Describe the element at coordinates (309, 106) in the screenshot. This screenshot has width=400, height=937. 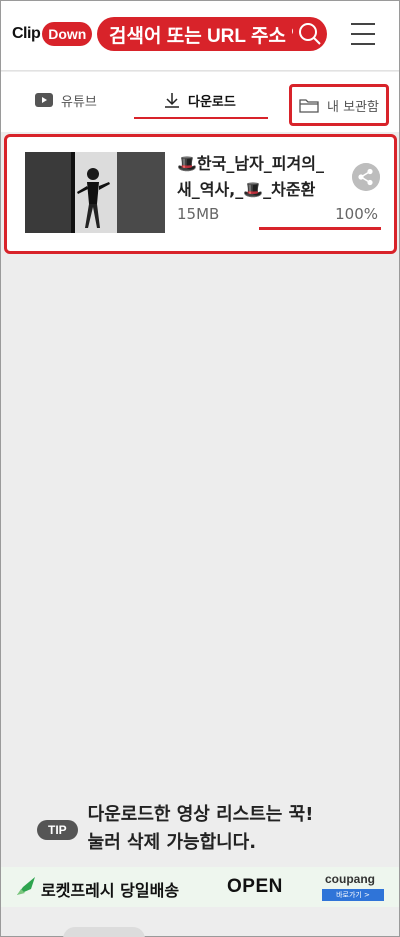
I see `folder-icon` at that location.